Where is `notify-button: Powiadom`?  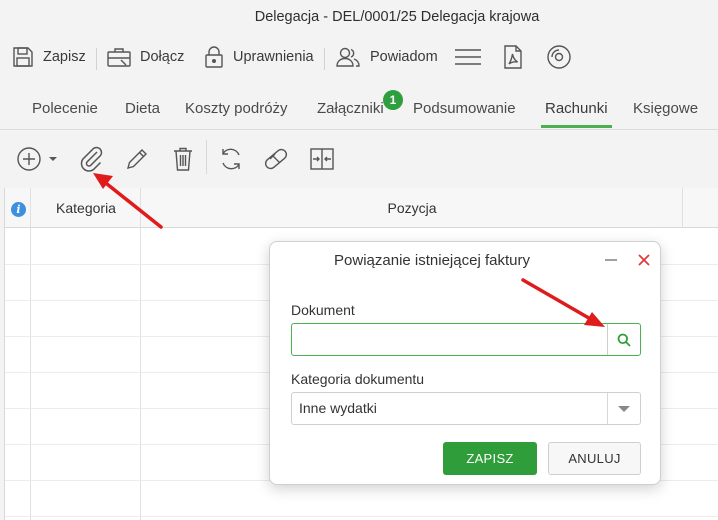 notify-button: Powiadom is located at coordinates (386, 57).